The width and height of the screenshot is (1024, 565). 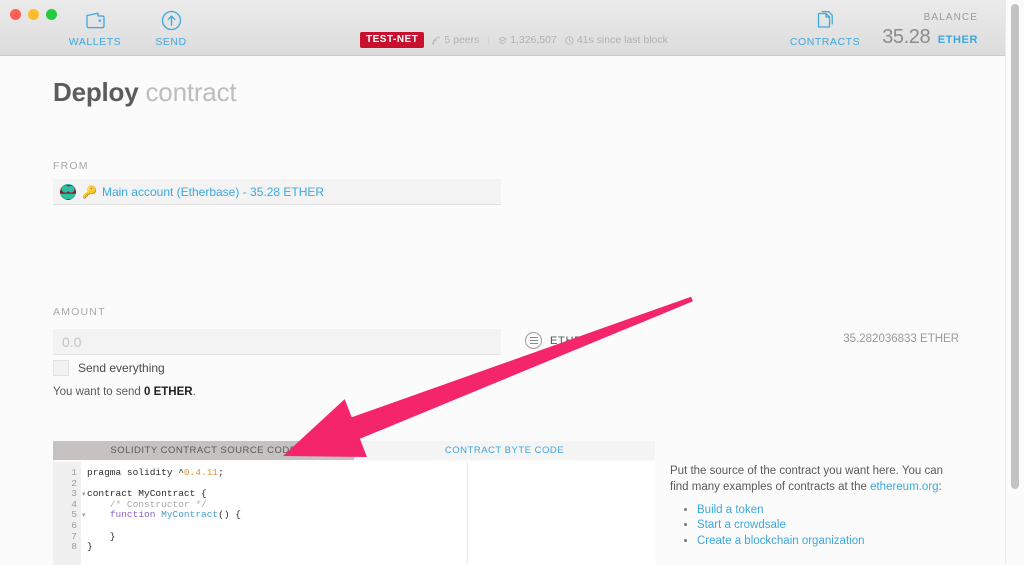 What do you see at coordinates (828, 510) in the screenshot?
I see `list-item: Build a token` at bounding box center [828, 510].